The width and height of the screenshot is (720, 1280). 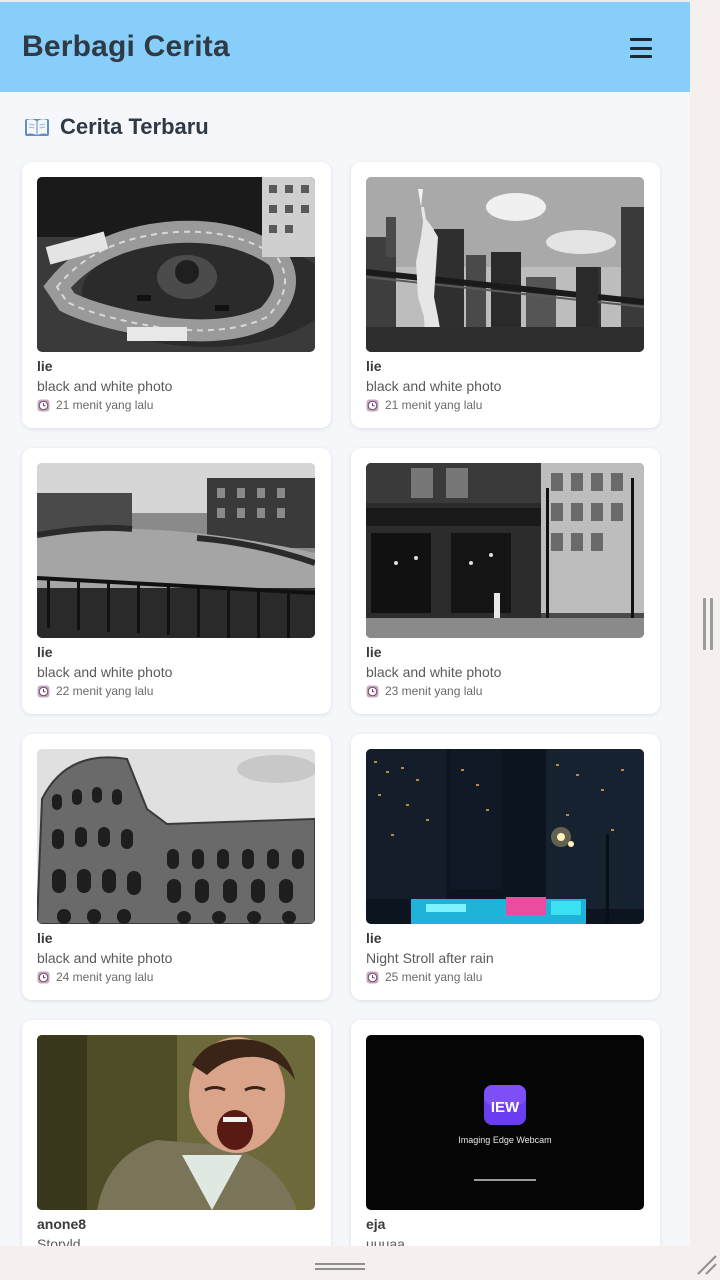 I want to click on story-card: IEW Imaging Edge Webcam eja uuuaa, so click(x=505, y=1133).